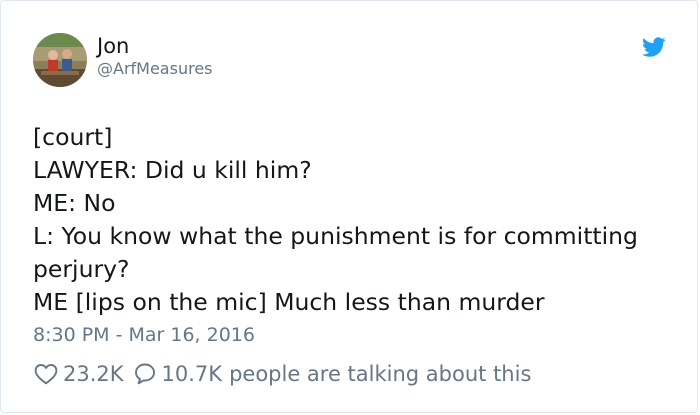  I want to click on reply-button: 10.7K, so click(178, 374).